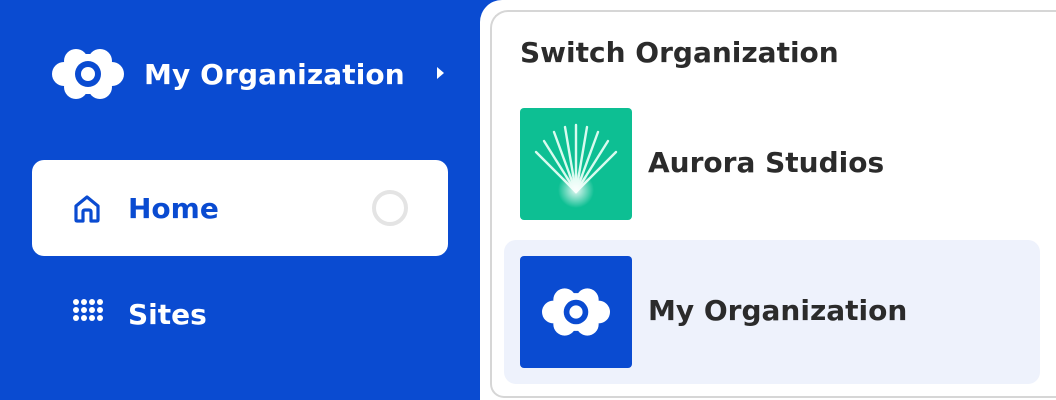 This screenshot has width=1056, height=400. I want to click on my-organization-logo, so click(576, 312).